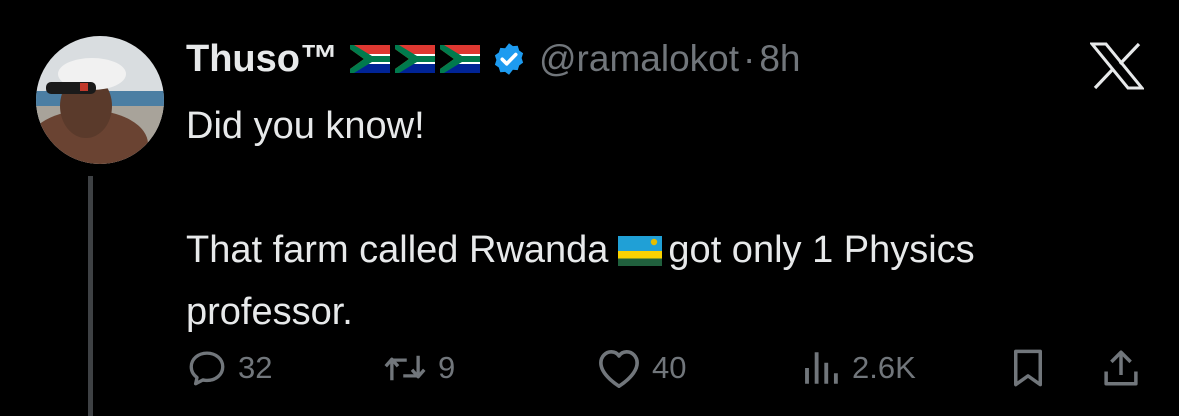  I want to click on name-flags, so click(417, 59).